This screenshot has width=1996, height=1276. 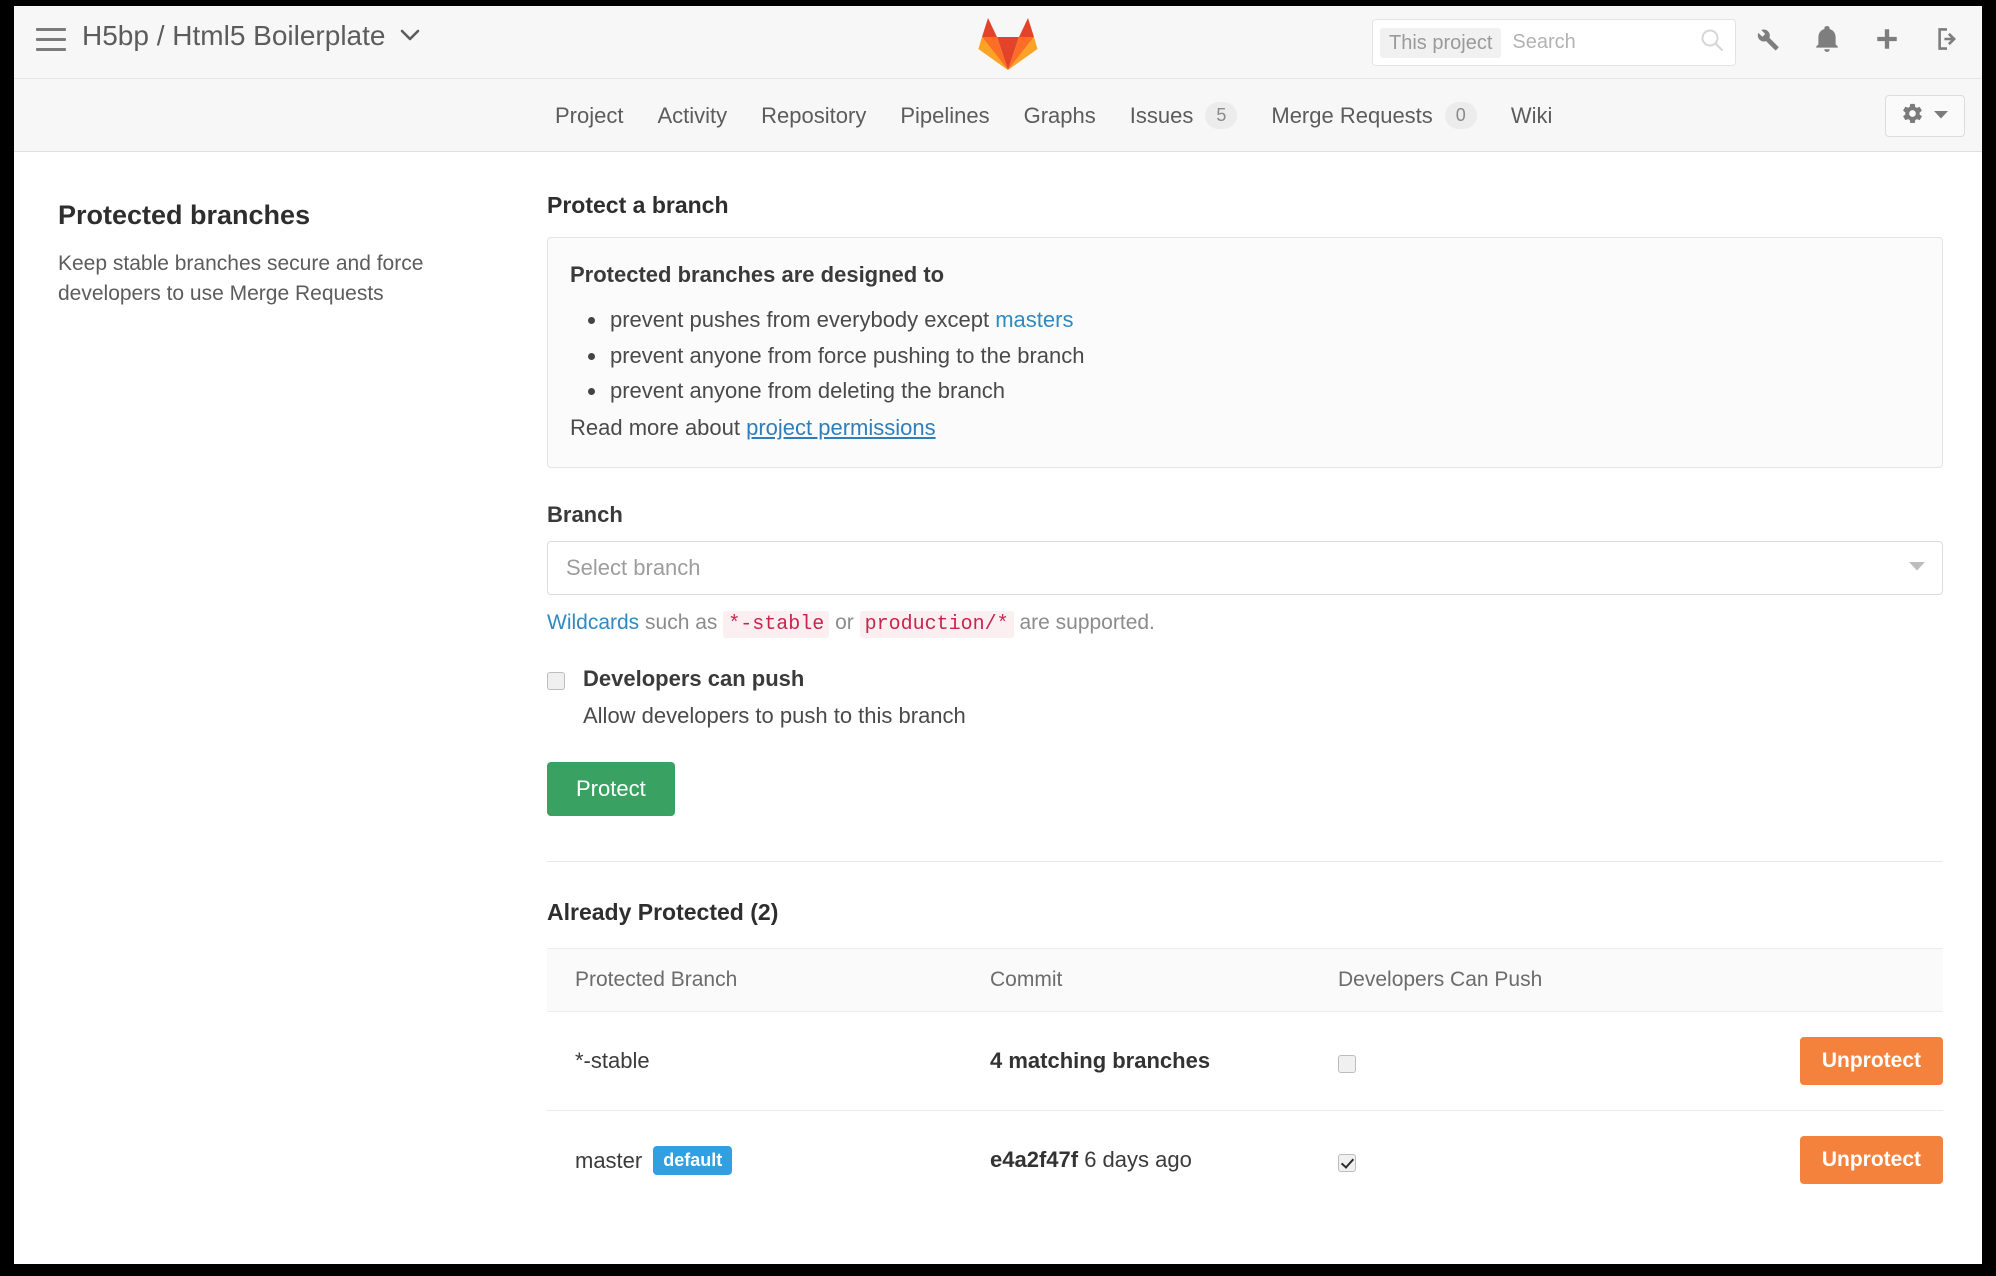 What do you see at coordinates (633, 567) in the screenshot?
I see `branch-select-placeholder: Select branch` at bounding box center [633, 567].